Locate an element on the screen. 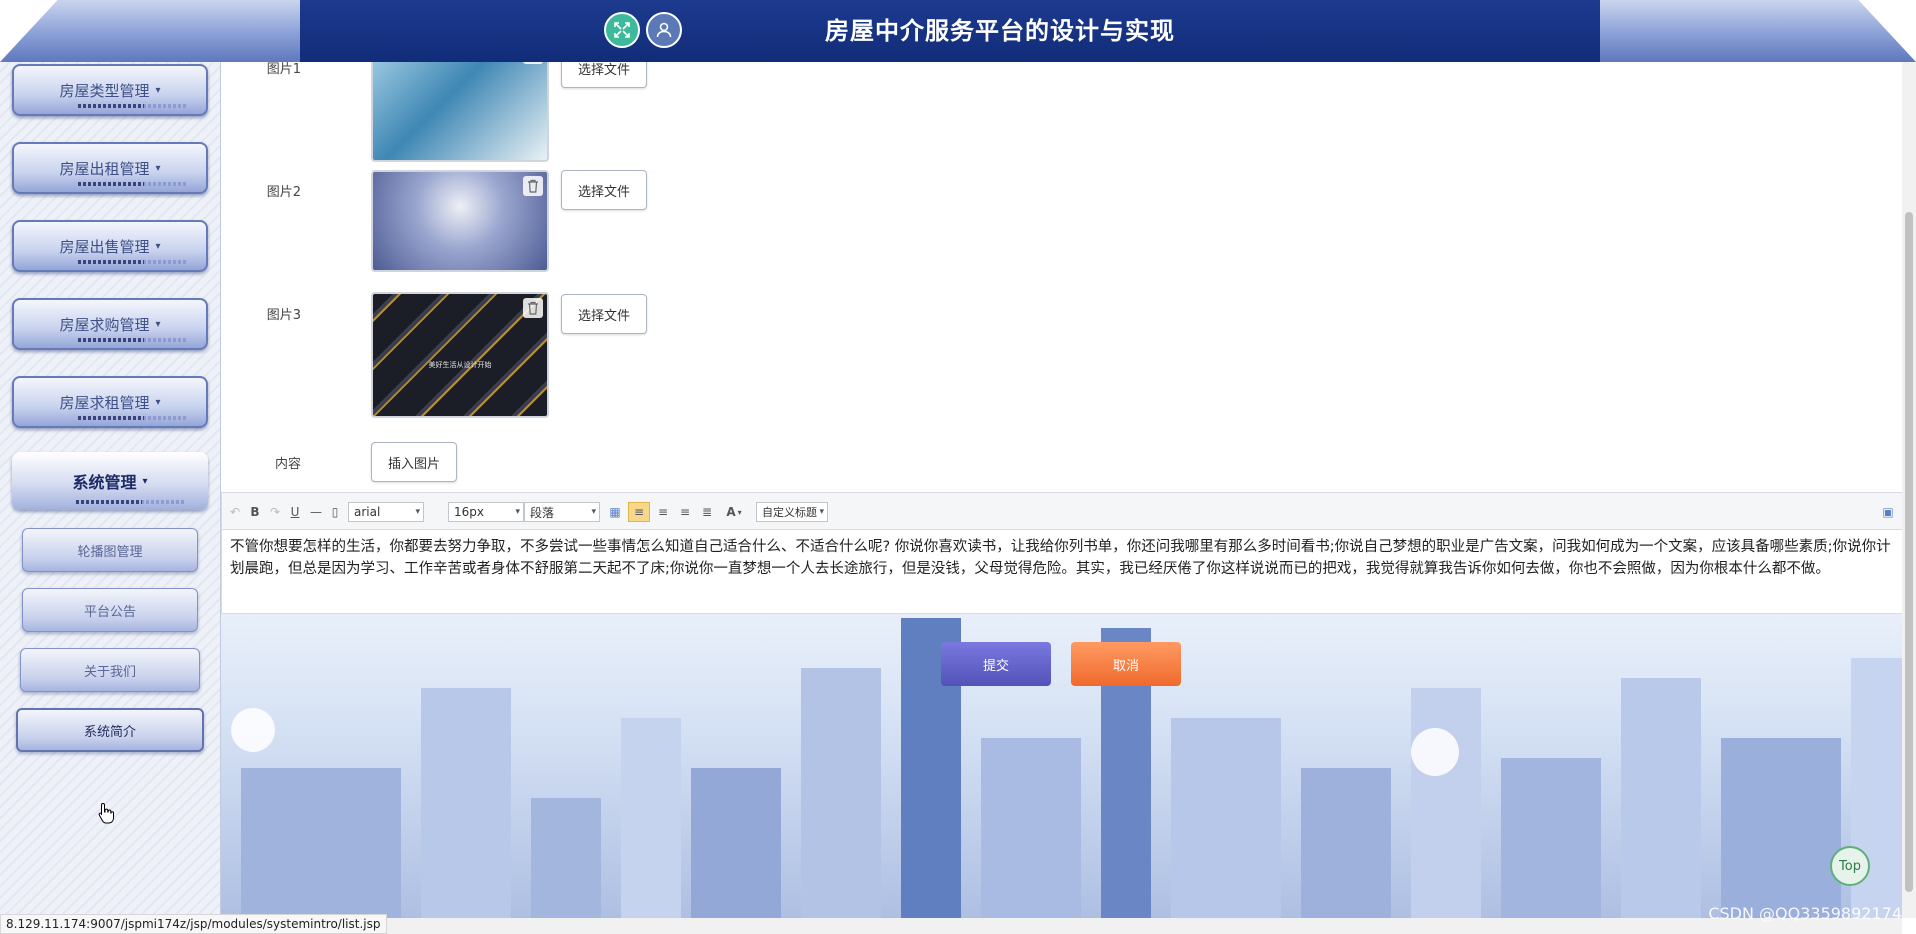 Image resolution: width=1916 pixels, height=934 pixels. insert-image-button: 插入图片 is located at coordinates (414, 462).